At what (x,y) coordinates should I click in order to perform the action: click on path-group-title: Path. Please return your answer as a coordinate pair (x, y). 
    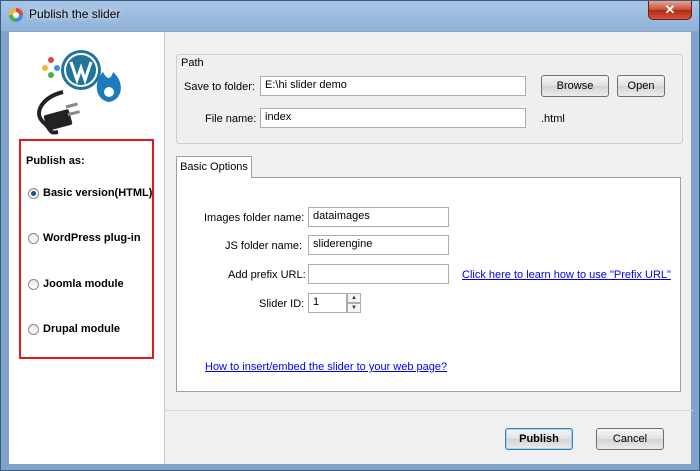
    Looking at the image, I should click on (192, 63).